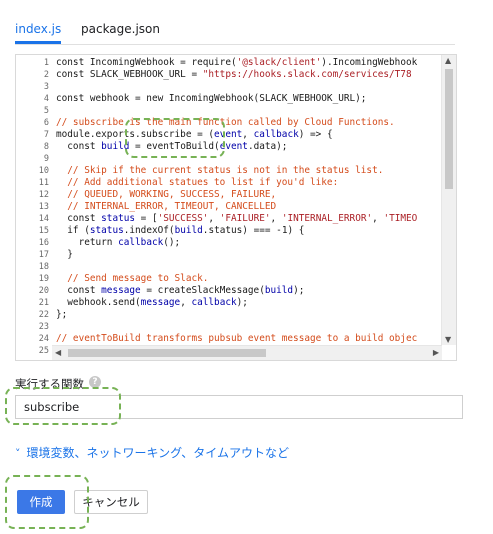  What do you see at coordinates (38, 42) in the screenshot?
I see `active-tab-indicator` at bounding box center [38, 42].